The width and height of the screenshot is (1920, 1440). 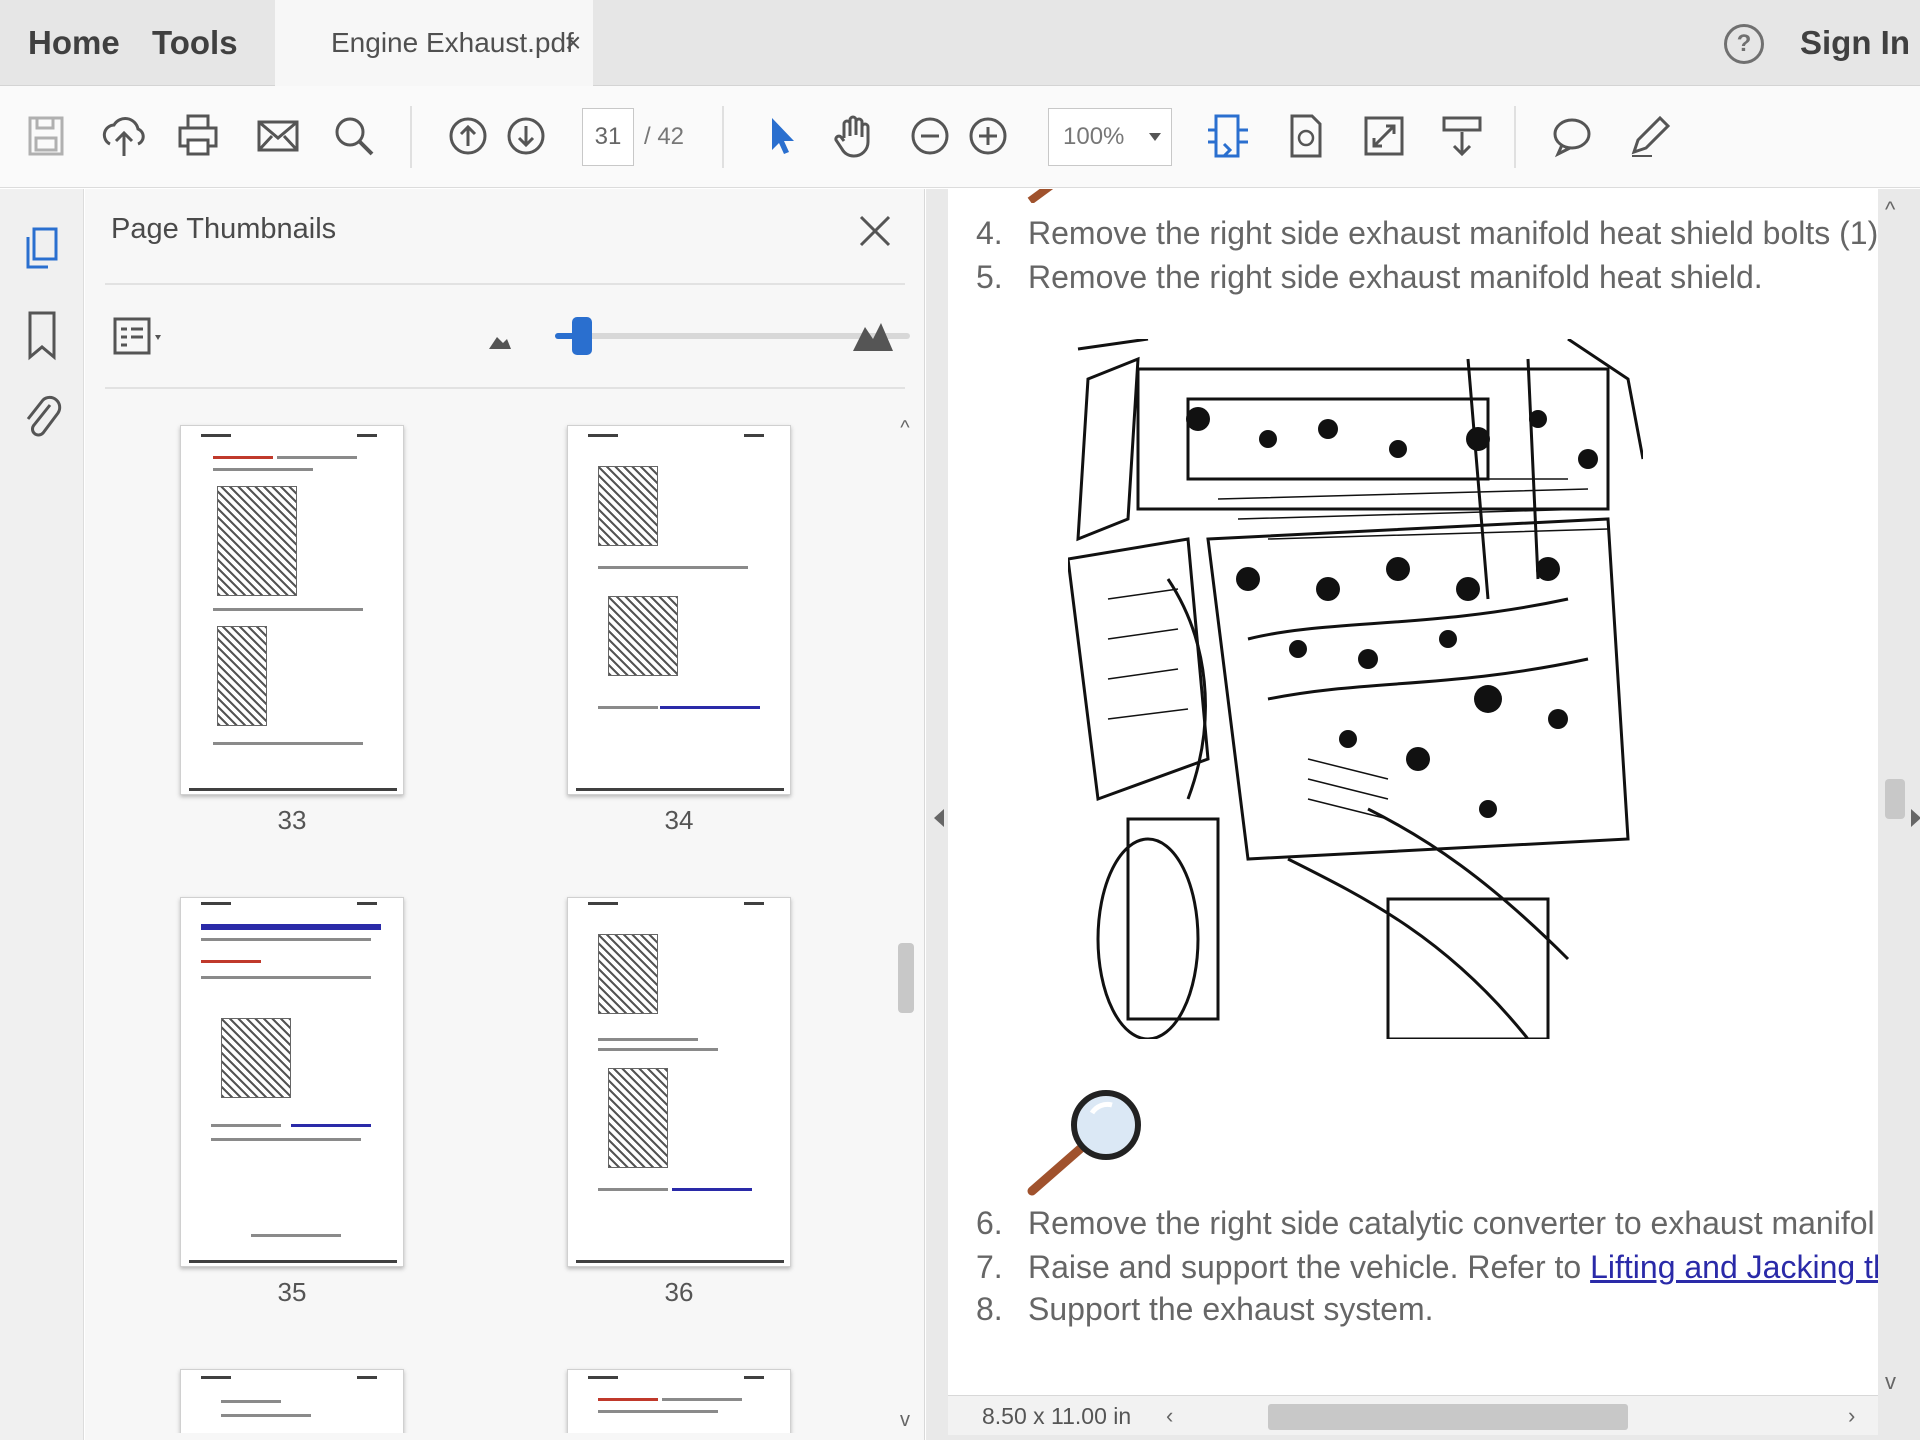 What do you see at coordinates (875, 231) in the screenshot?
I see `close-panel-icon` at bounding box center [875, 231].